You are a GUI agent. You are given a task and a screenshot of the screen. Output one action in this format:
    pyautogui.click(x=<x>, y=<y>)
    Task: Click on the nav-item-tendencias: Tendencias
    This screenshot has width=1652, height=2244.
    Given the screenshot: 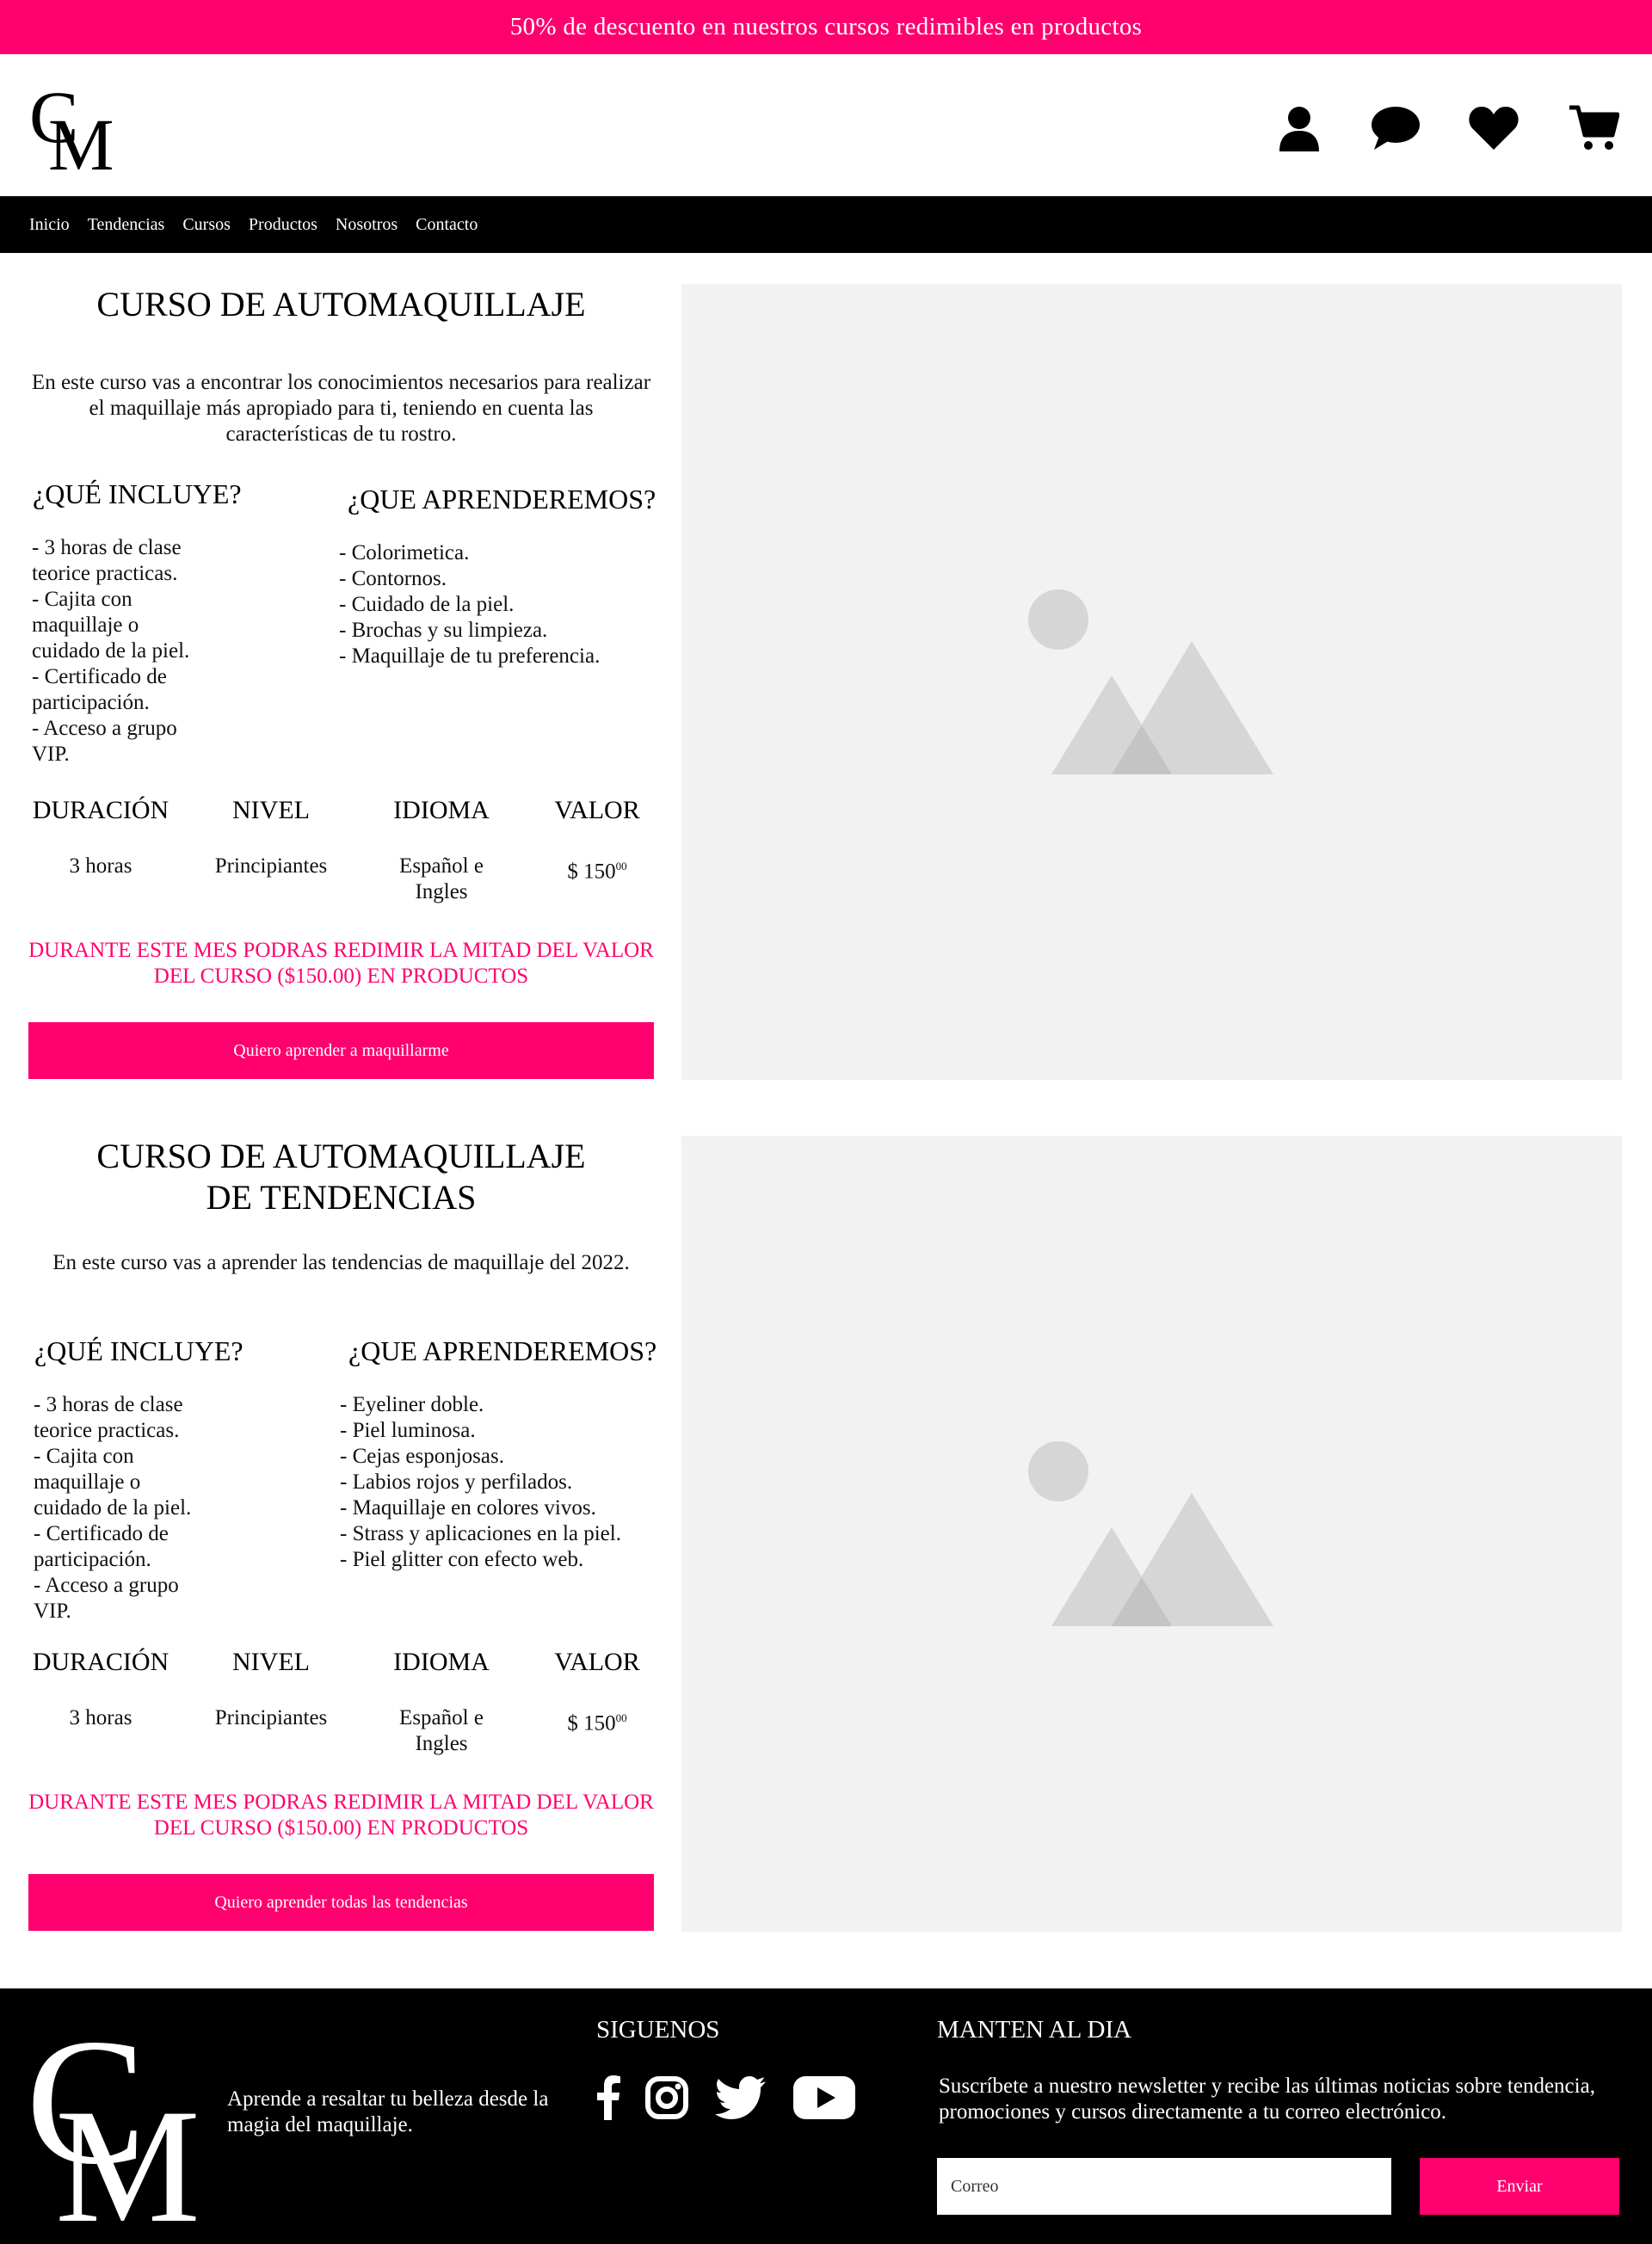 What is the action you would take?
    pyautogui.click(x=126, y=225)
    